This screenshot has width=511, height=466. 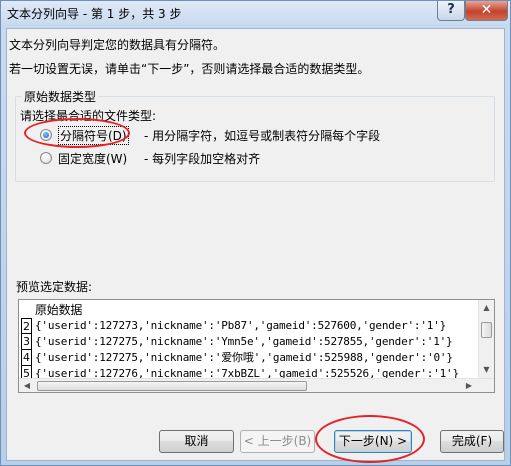 I want to click on help-button: ?, so click(x=451, y=11).